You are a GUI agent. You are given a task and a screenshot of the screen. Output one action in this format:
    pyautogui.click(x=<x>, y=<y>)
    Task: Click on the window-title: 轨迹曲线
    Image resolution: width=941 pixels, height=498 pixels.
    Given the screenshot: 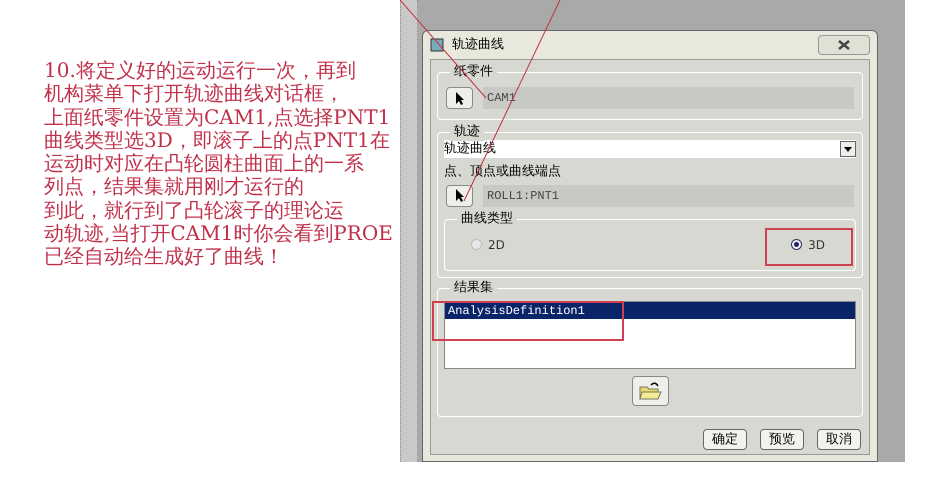 What is the action you would take?
    pyautogui.click(x=478, y=45)
    